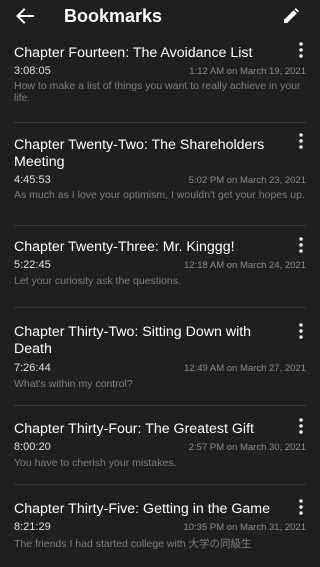 The image size is (320, 567). What do you see at coordinates (73, 384) in the screenshot?
I see `bookmark-note: What's within my control?` at bounding box center [73, 384].